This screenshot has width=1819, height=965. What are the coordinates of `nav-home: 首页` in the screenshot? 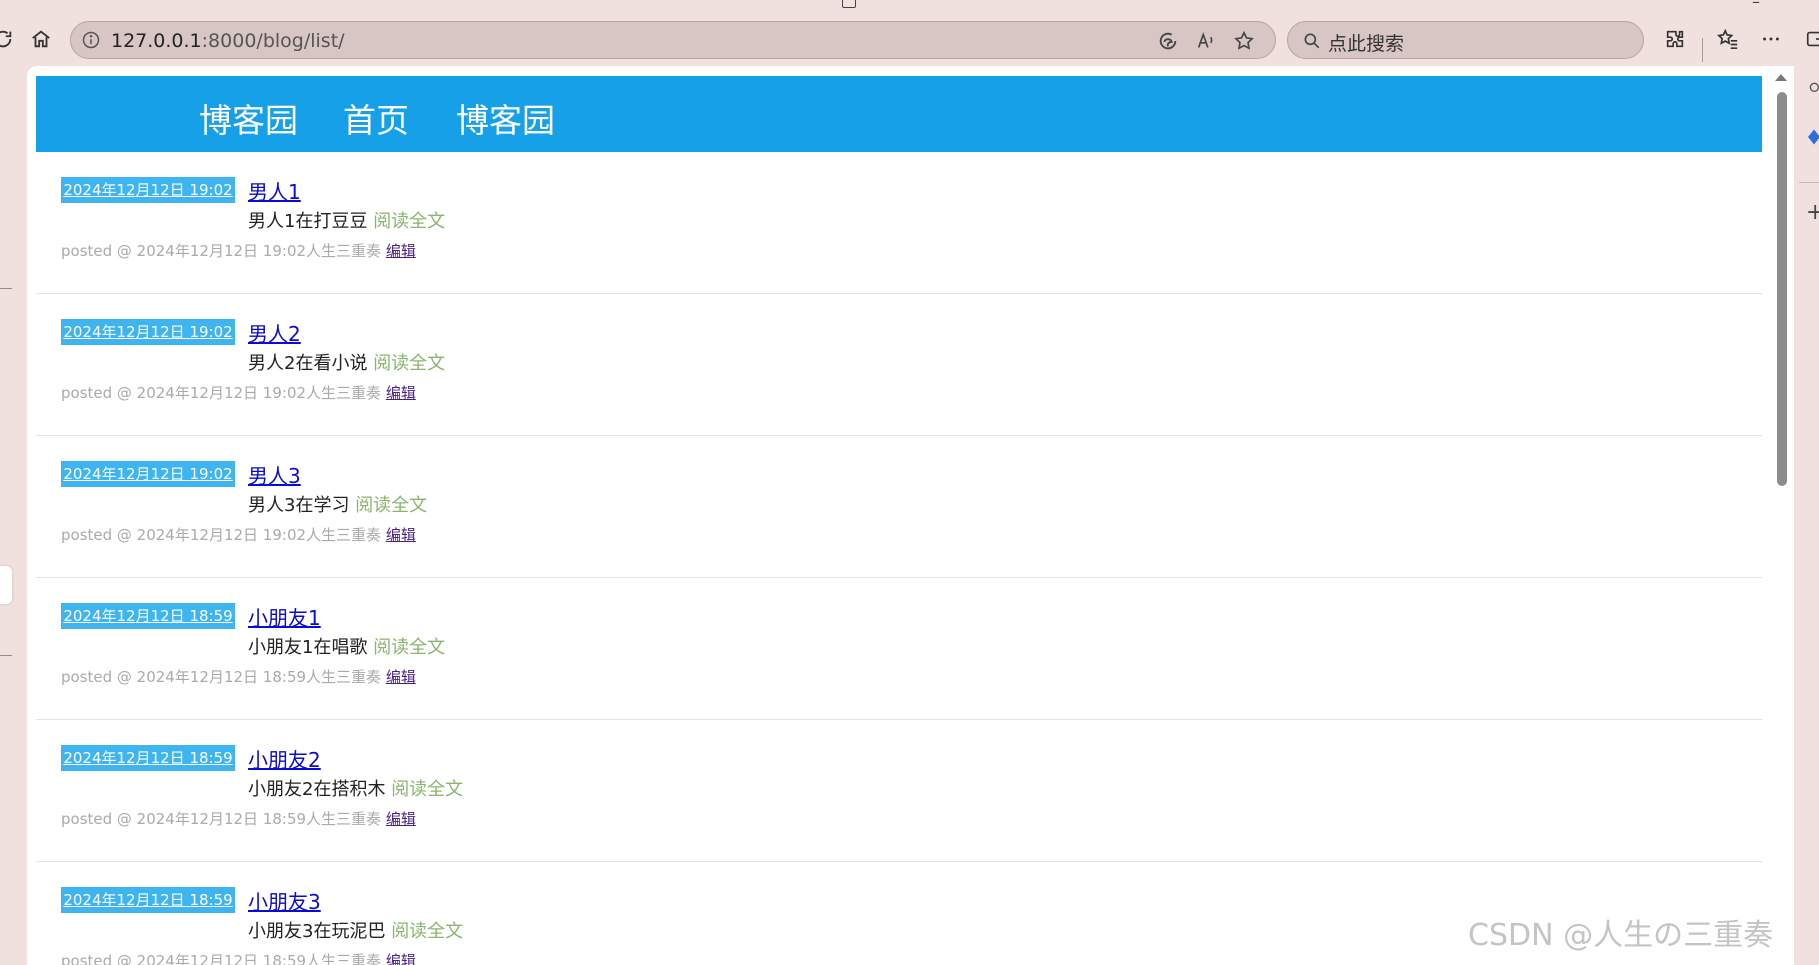 It's located at (376, 118).